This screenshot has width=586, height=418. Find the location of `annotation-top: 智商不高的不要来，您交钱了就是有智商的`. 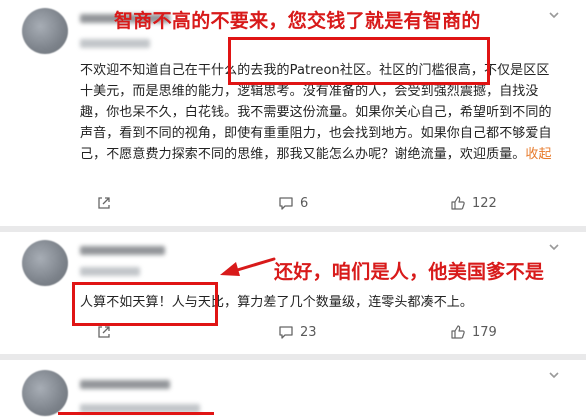

annotation-top: 智商不高的不要来，您交钱了就是有智商的 is located at coordinates (297, 21).